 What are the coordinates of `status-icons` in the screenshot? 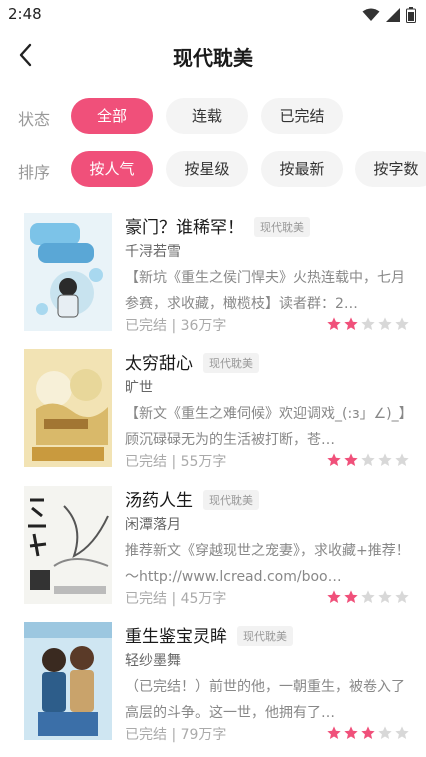 It's located at (389, 15).